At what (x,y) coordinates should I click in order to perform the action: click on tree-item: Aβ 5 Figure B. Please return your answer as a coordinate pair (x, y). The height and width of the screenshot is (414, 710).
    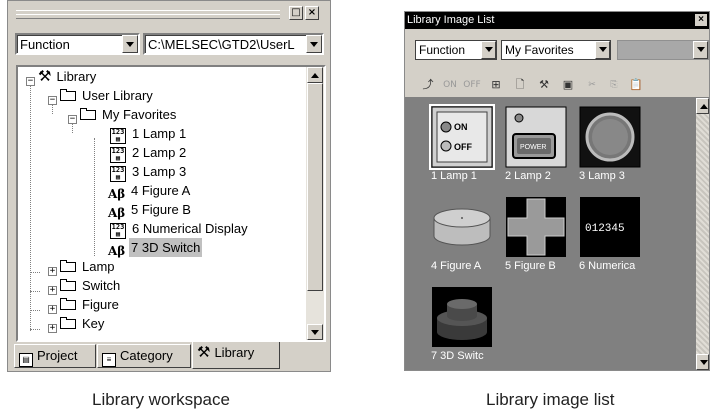
    Looking at the image, I should click on (150, 210).